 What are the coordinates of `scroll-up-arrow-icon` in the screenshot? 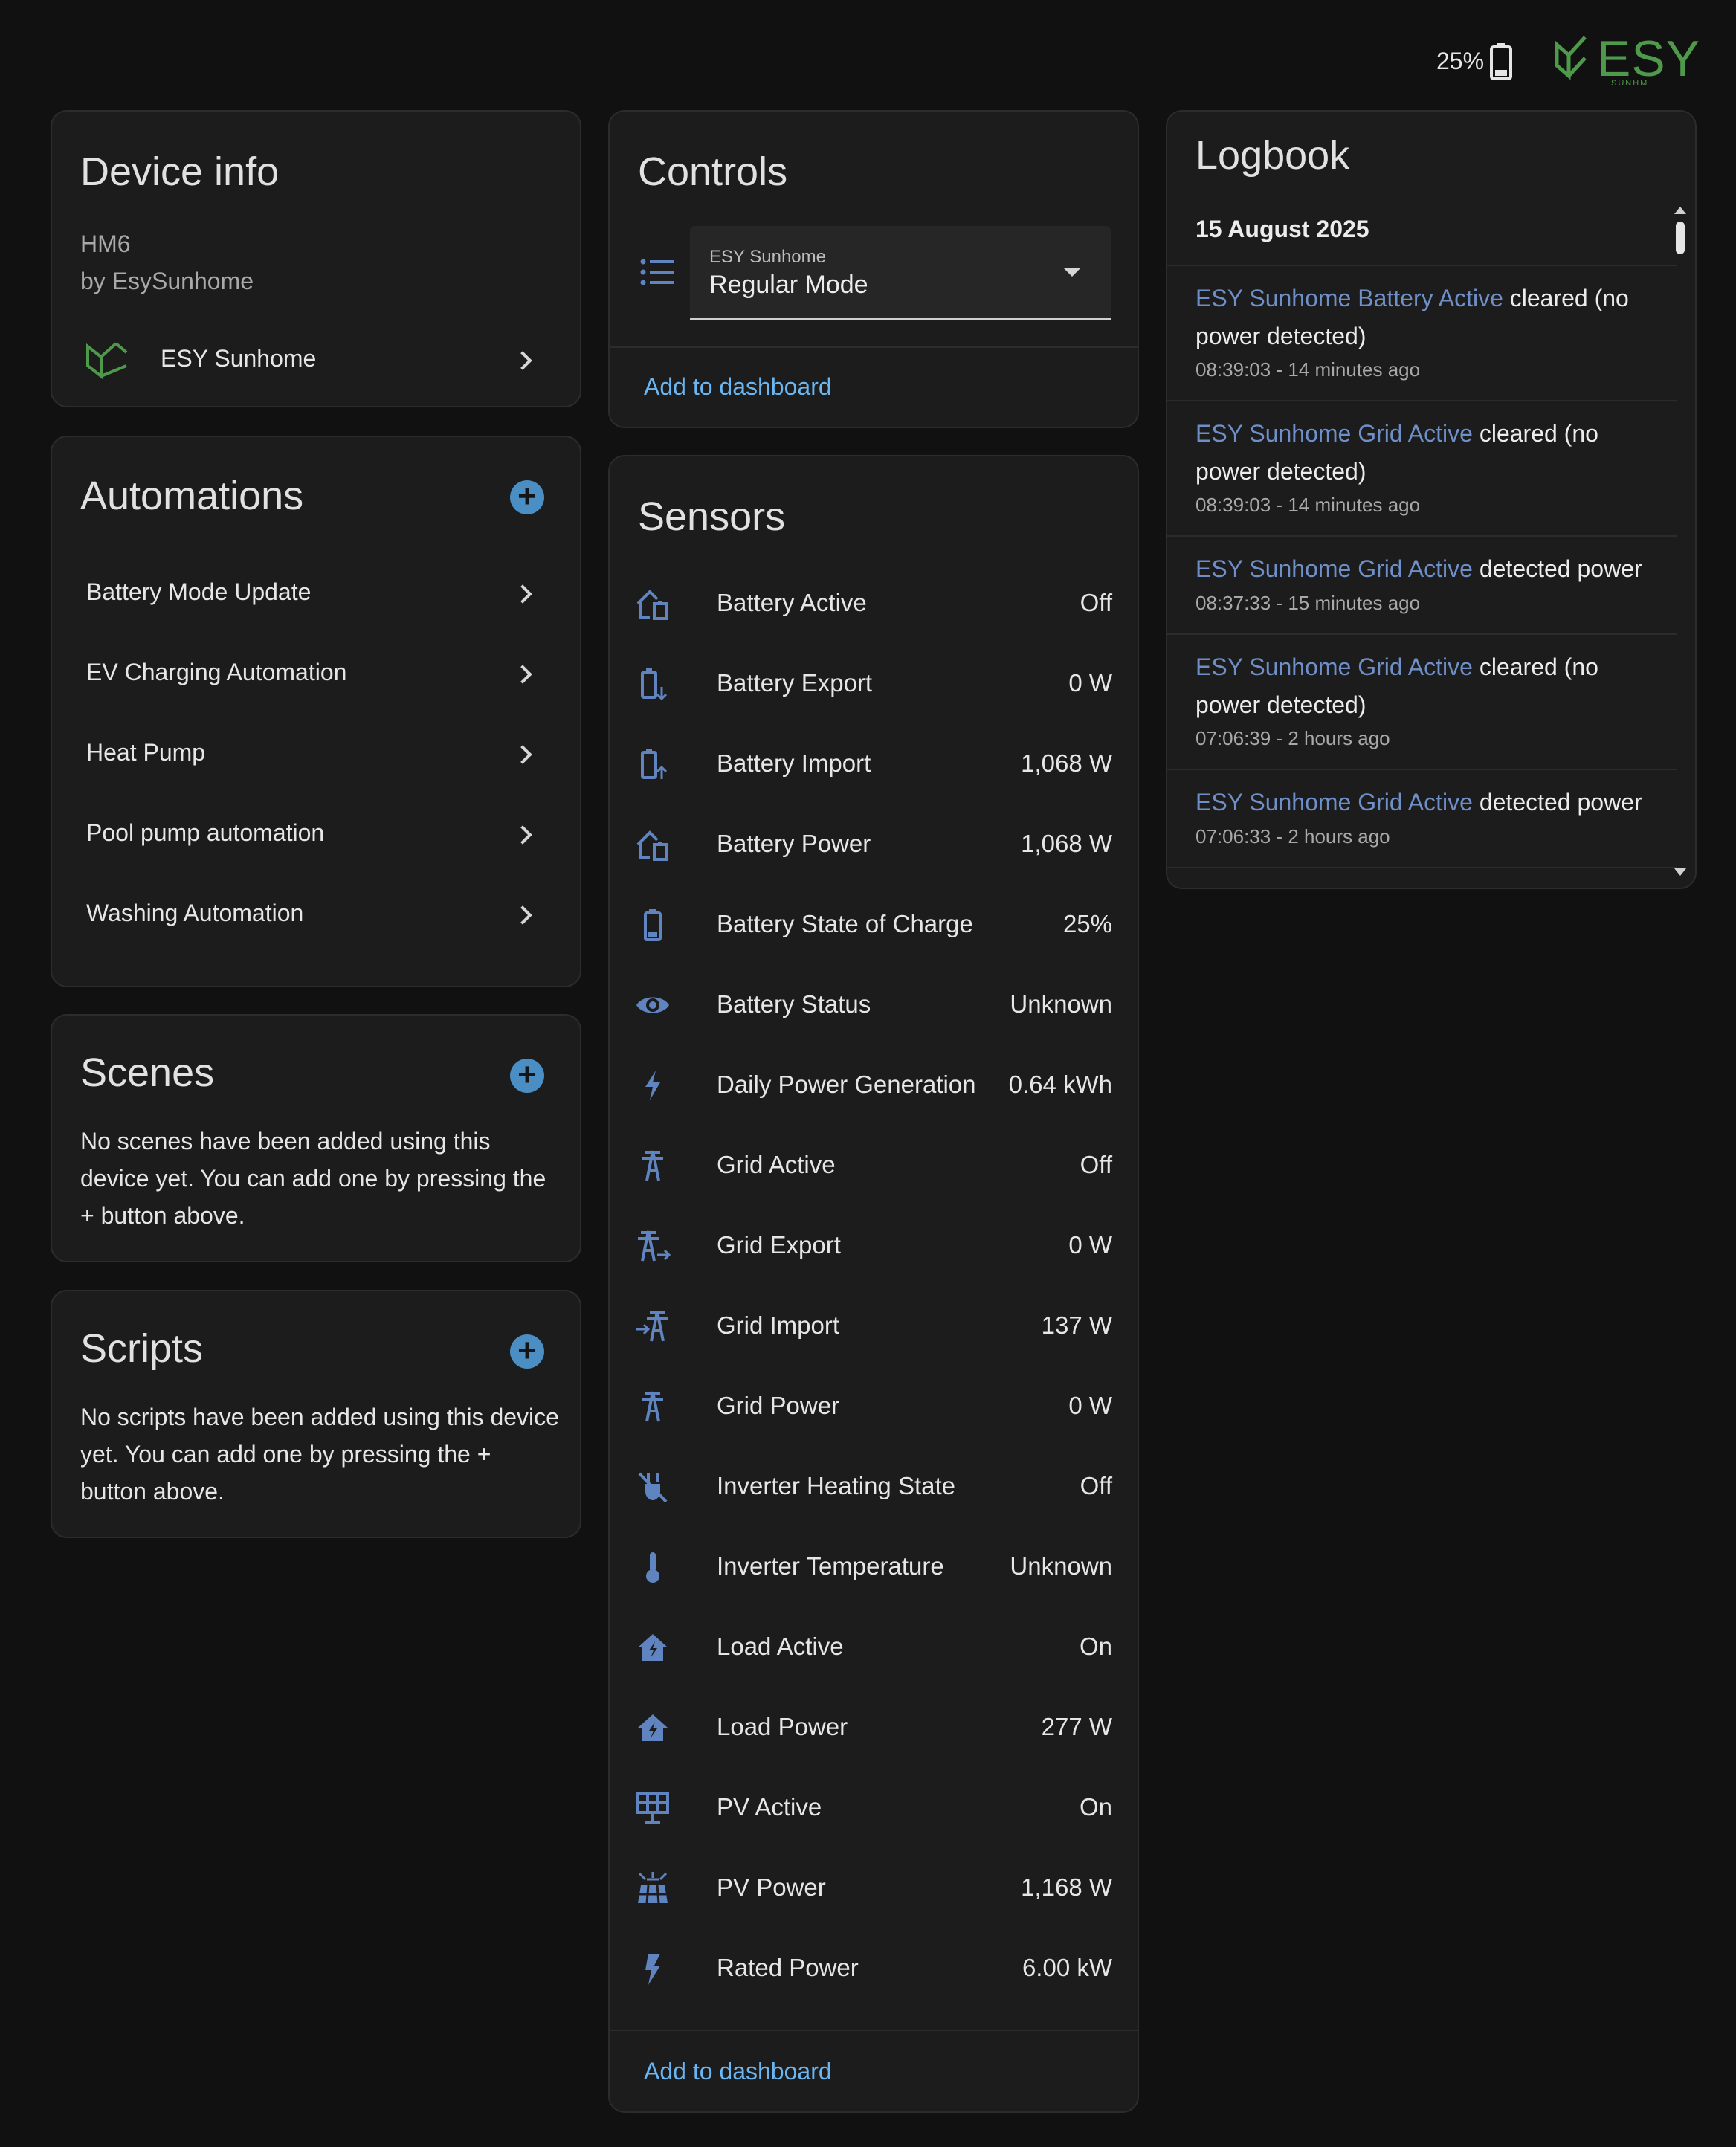 It's located at (1680, 211).